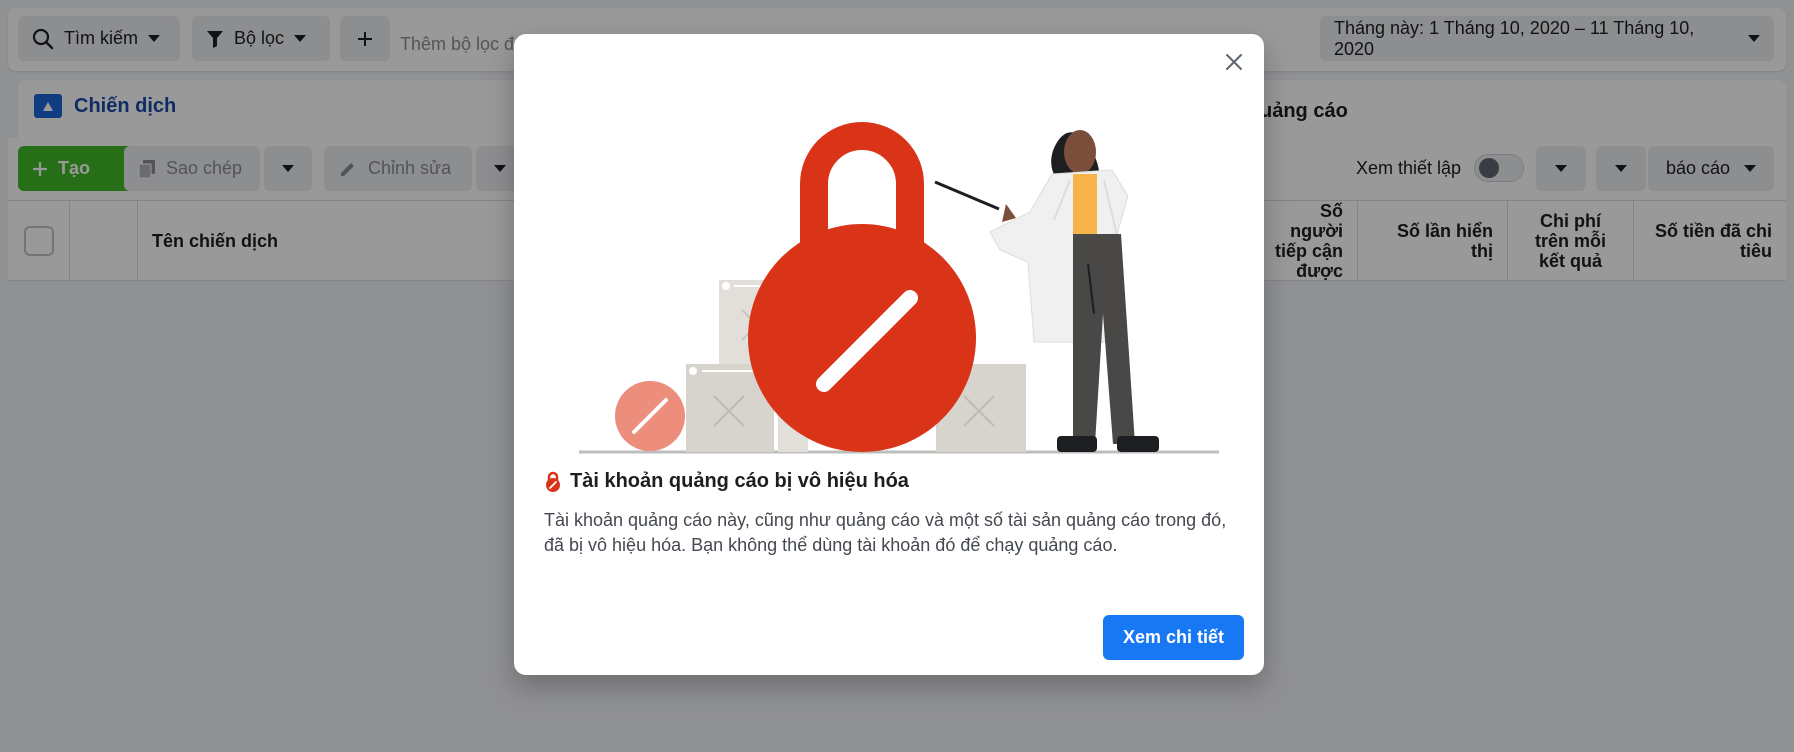 This screenshot has height=752, width=1794. Describe the element at coordinates (650, 416) in the screenshot. I see `small-disabled-badge` at that location.